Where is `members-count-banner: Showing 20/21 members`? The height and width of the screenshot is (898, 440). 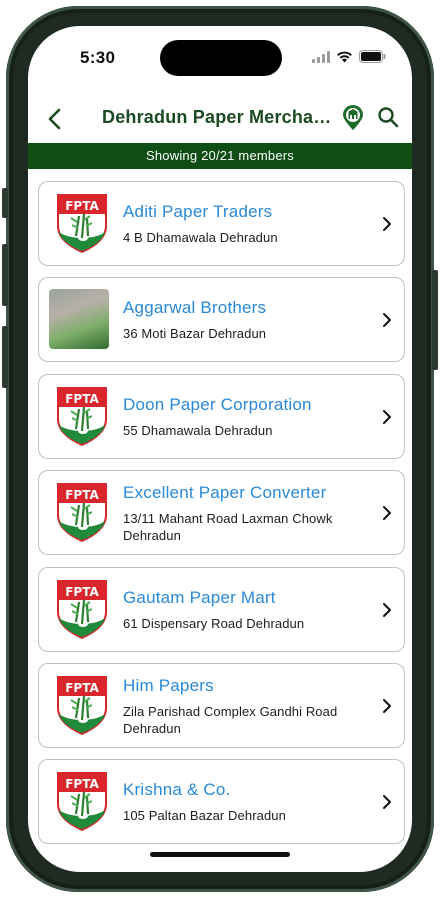
members-count-banner: Showing 20/21 members is located at coordinates (220, 156).